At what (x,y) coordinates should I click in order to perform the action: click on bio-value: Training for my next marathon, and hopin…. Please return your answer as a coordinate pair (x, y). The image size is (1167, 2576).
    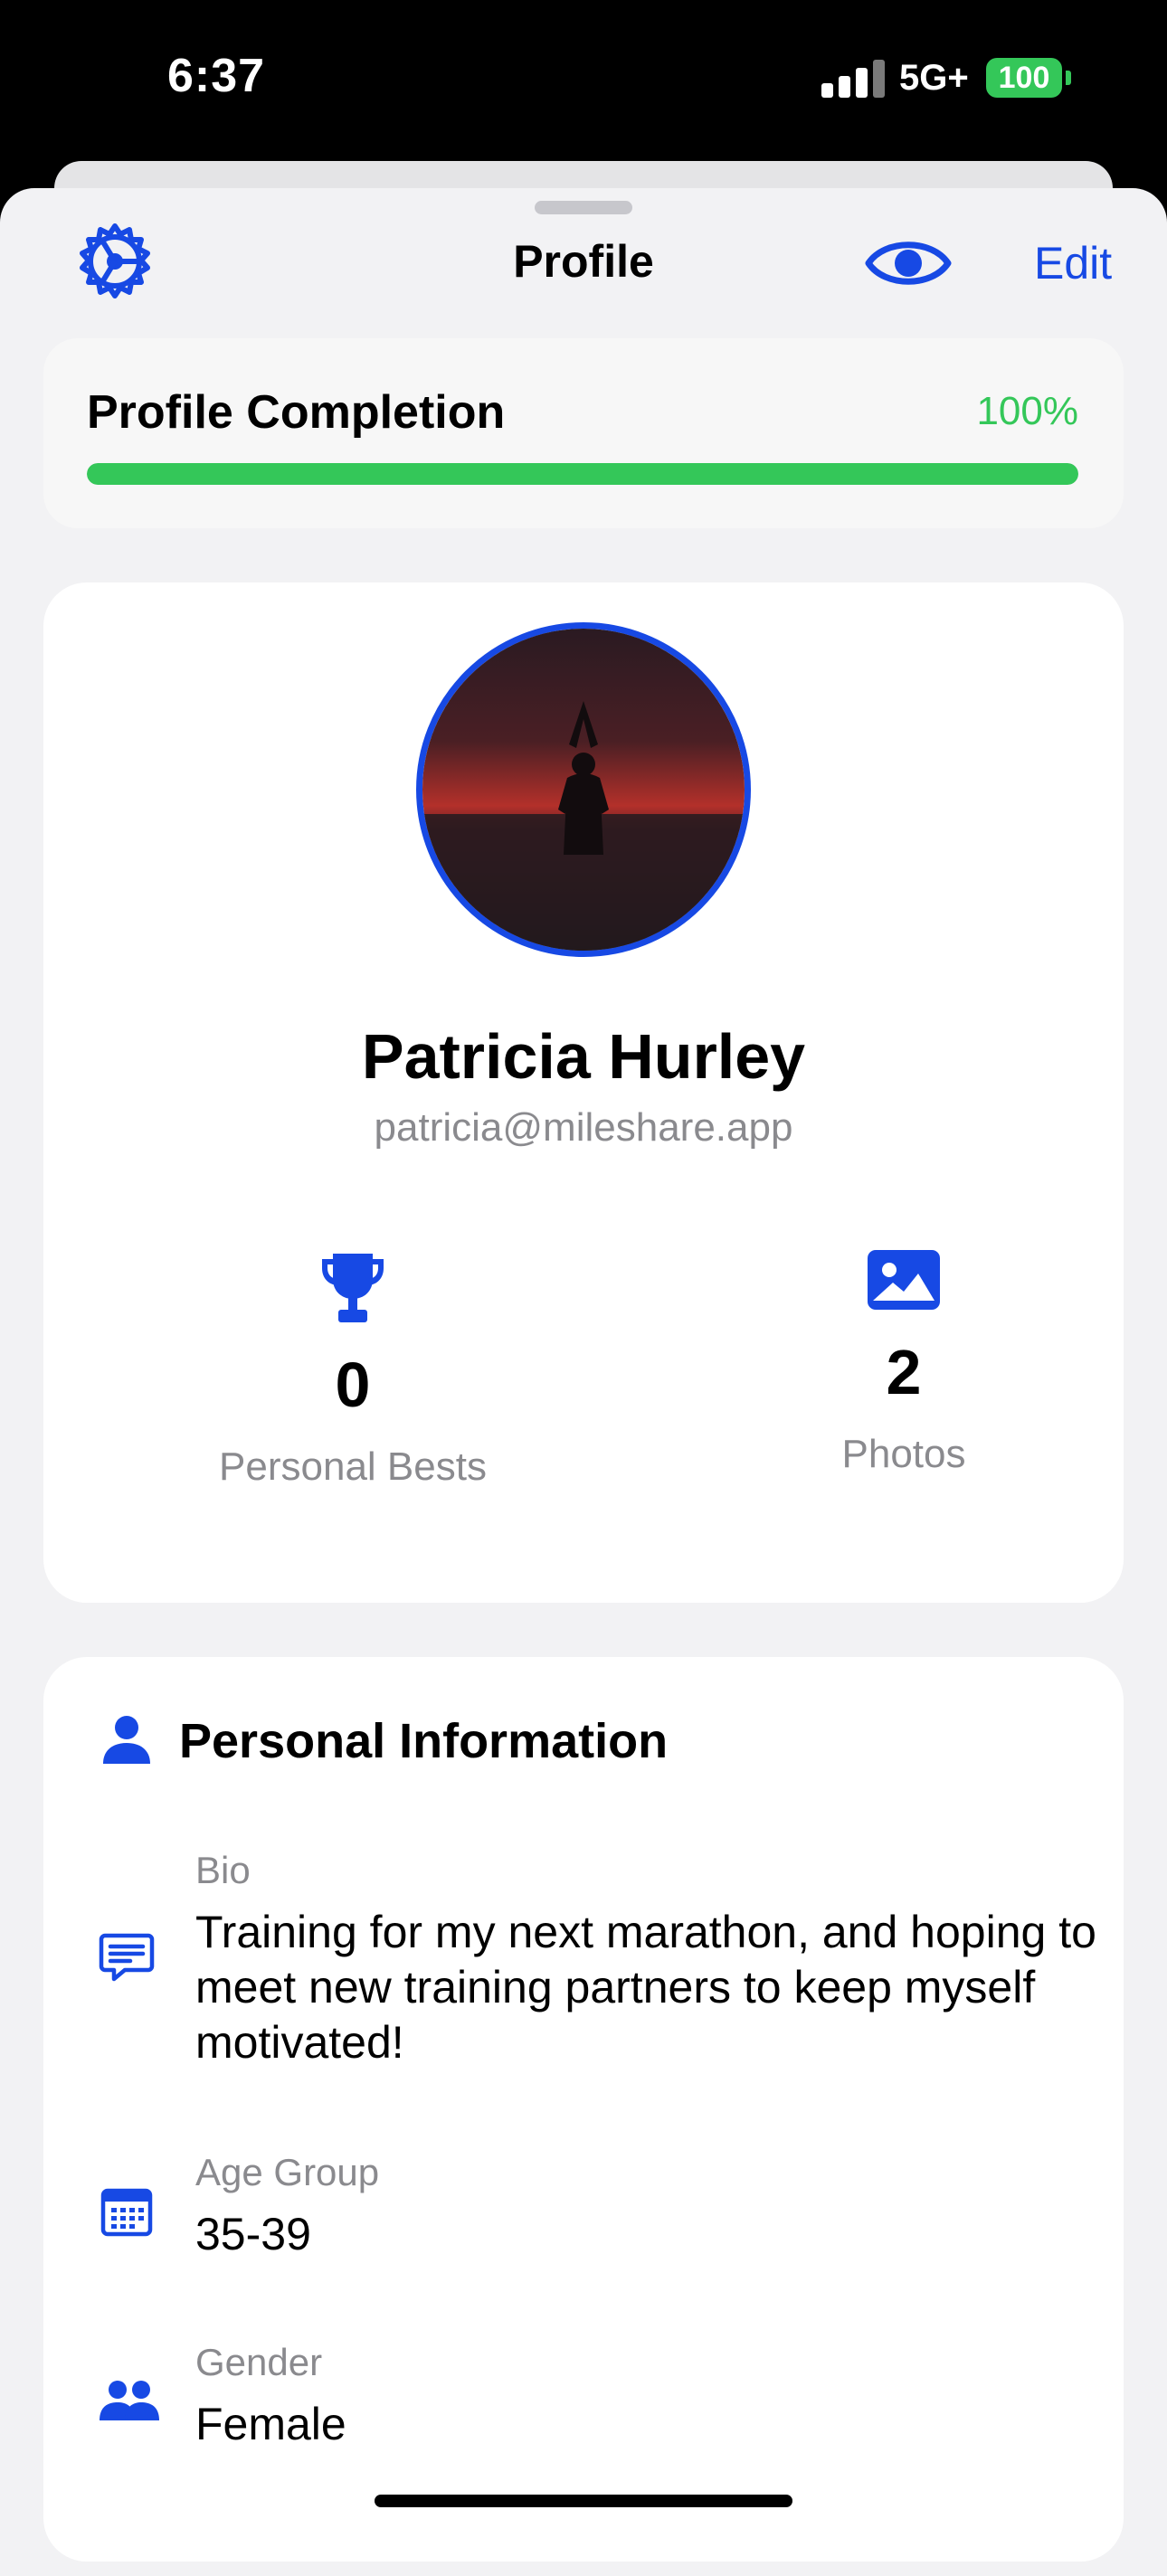
    Looking at the image, I should click on (645, 1988).